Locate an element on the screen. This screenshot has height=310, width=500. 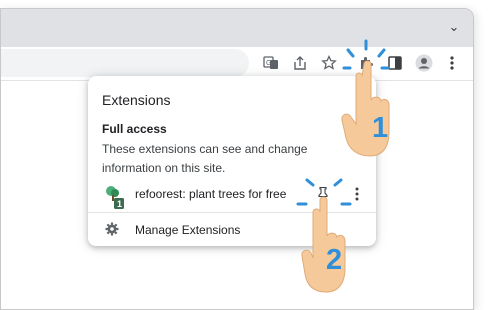
share-icon is located at coordinates (300, 63).